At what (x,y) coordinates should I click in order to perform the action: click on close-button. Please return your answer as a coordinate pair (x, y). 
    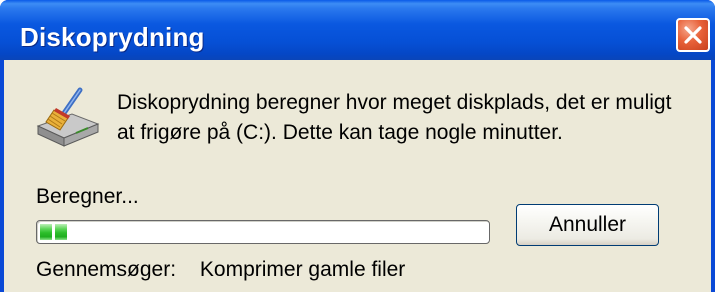
    Looking at the image, I should click on (693, 35).